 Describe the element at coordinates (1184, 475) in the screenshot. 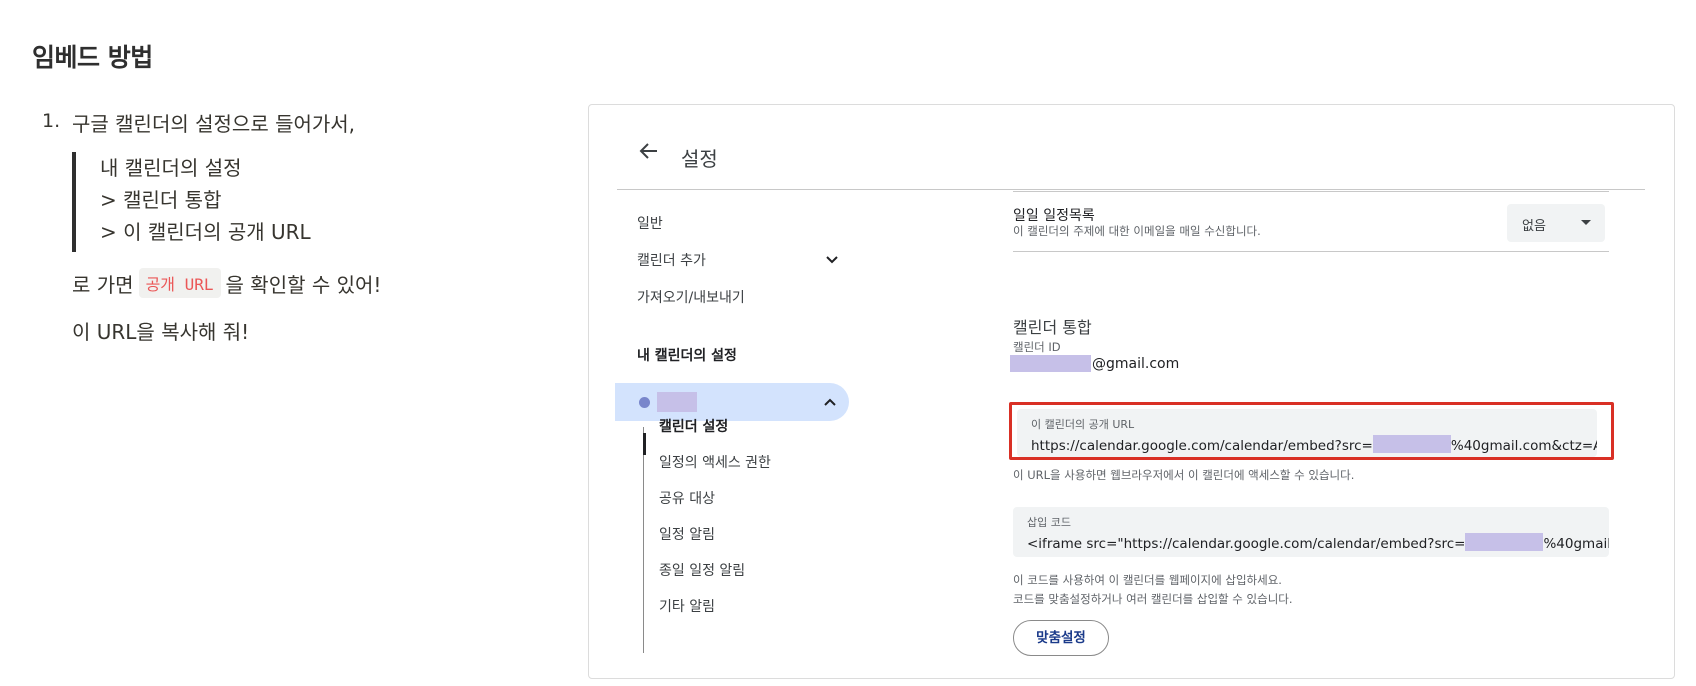

I see `public-url-desc: 이 URL을 사용하면 웹브라우저에서 이 캘린더에 액세스할 수 있습니다.` at that location.